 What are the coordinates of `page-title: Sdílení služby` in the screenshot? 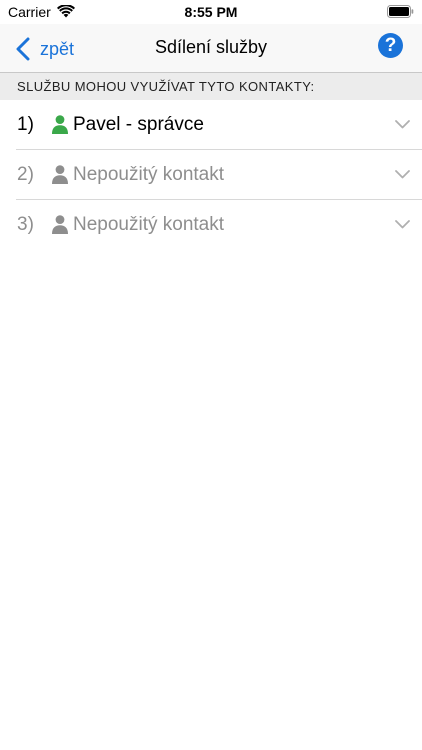 It's located at (211, 47).